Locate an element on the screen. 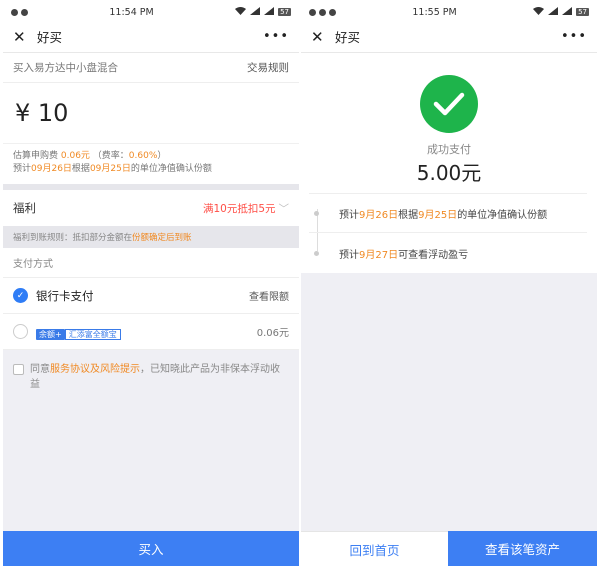 The height and width of the screenshot is (569, 600). status-time: 11:55 PM is located at coordinates (434, 12).